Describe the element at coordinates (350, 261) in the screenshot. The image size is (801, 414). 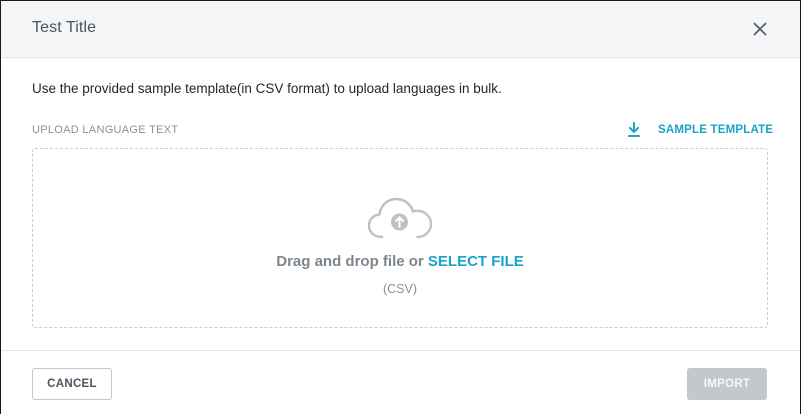
I see `drag-drop-text: Drag and drop file or` at that location.